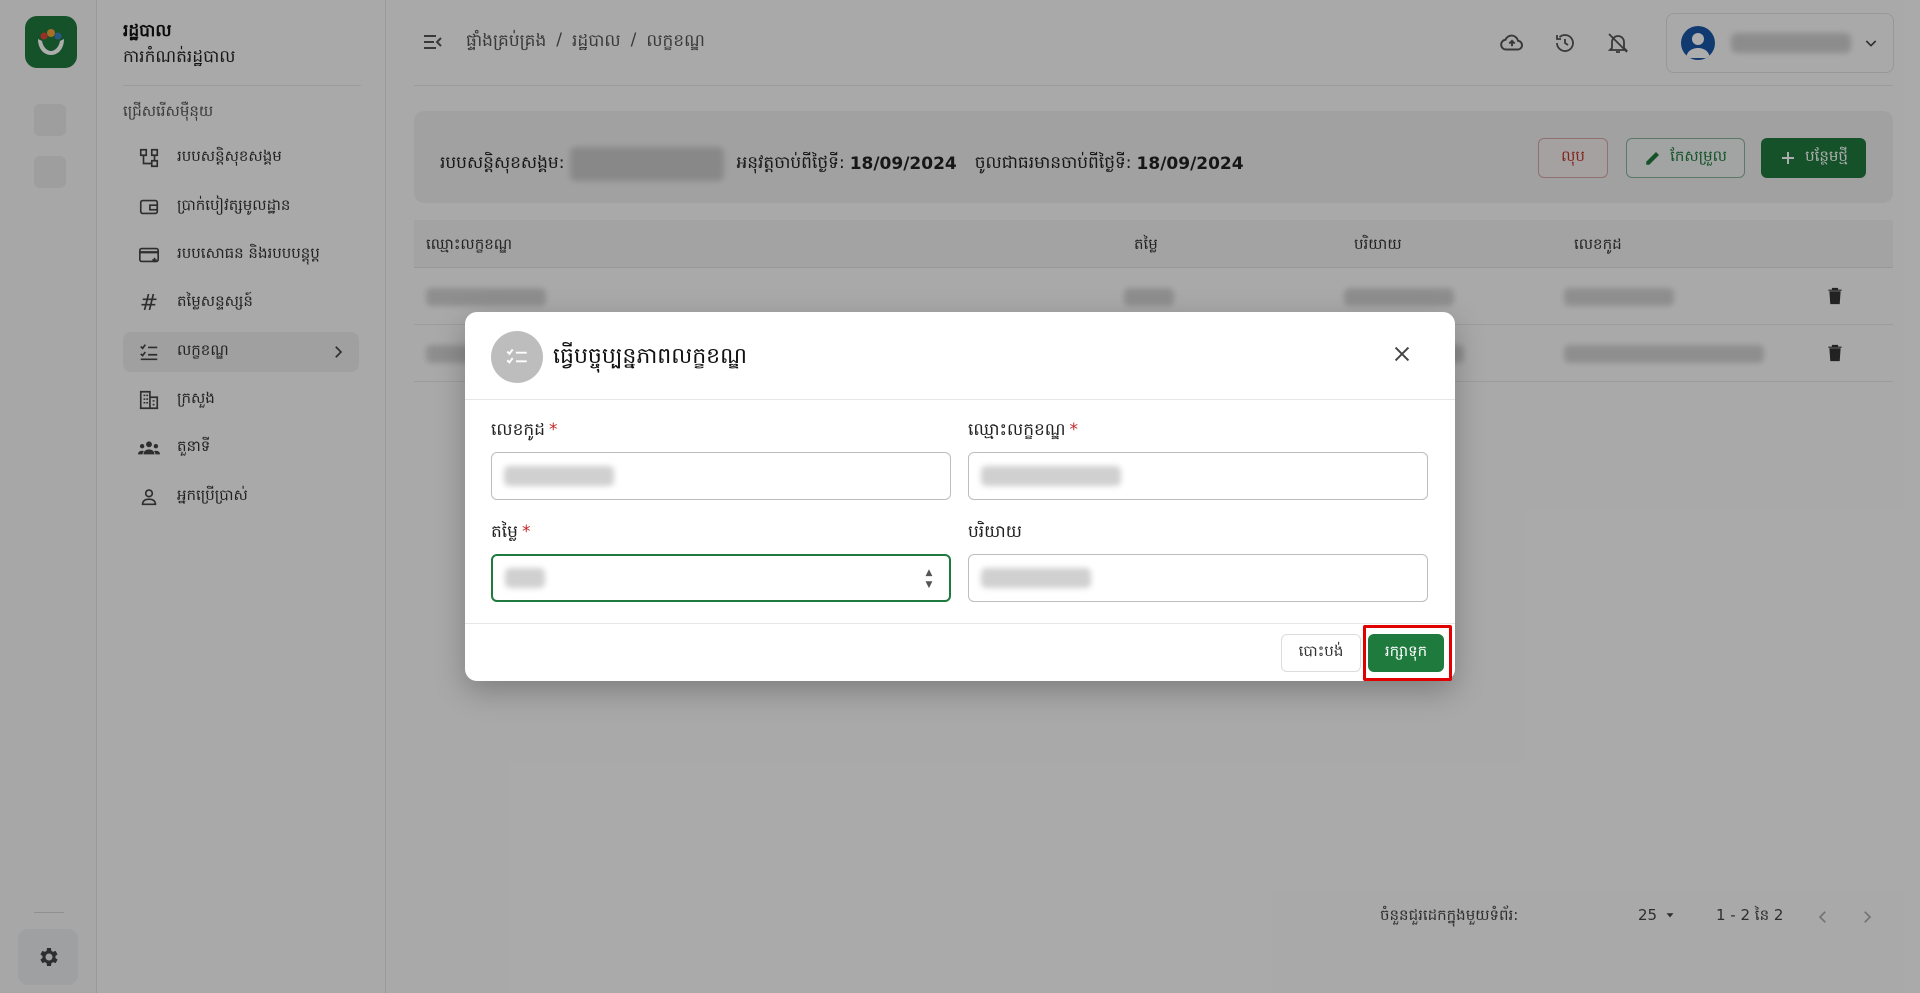  What do you see at coordinates (995, 532) in the screenshot?
I see `description-label: បរិយាយ` at bounding box center [995, 532].